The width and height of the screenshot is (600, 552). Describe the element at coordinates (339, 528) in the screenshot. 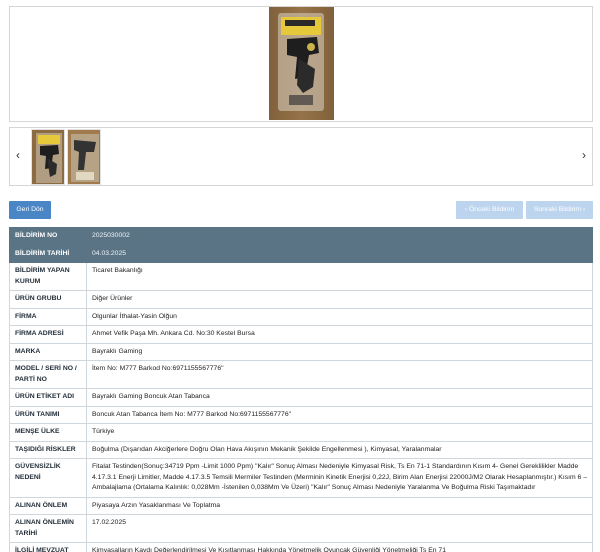

I see `field-value-measure-date: 17.02.2025` at that location.